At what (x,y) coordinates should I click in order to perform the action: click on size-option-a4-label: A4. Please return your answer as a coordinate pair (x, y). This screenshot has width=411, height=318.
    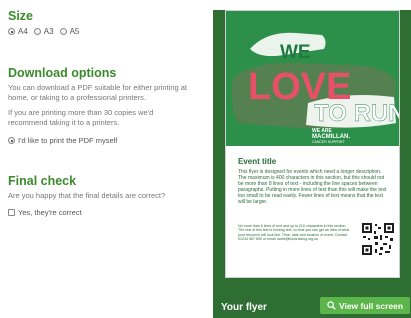
    Looking at the image, I should click on (23, 31).